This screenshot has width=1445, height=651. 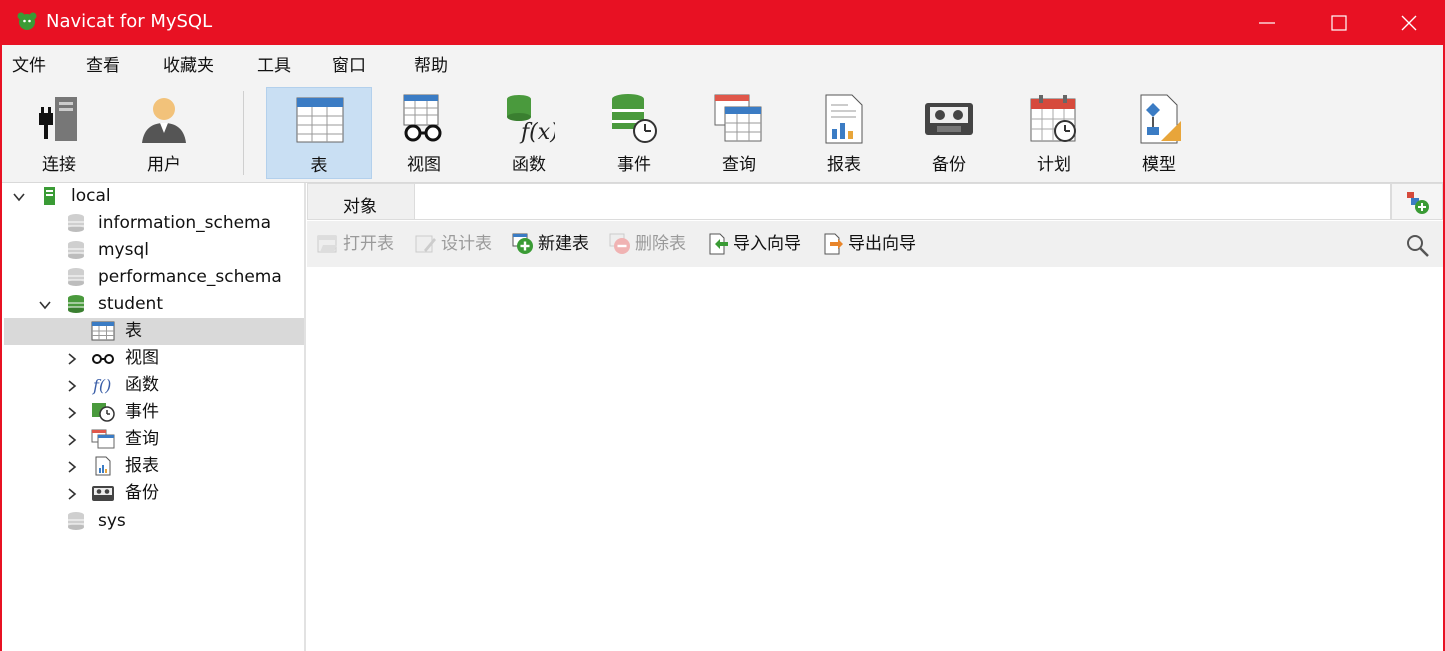 I want to click on menu-window: 窗口, so click(x=349, y=66).